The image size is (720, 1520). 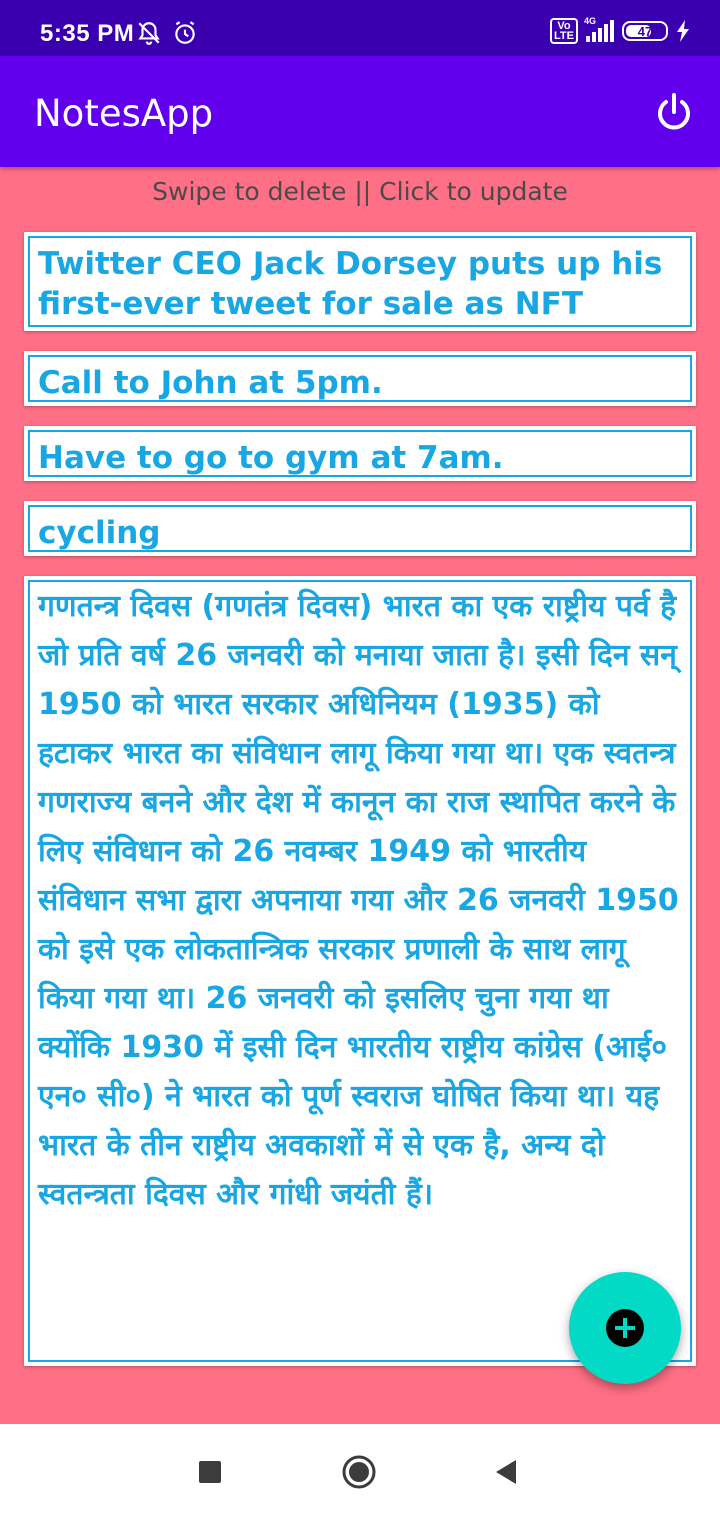 I want to click on app-title: NotesApp, so click(x=124, y=113).